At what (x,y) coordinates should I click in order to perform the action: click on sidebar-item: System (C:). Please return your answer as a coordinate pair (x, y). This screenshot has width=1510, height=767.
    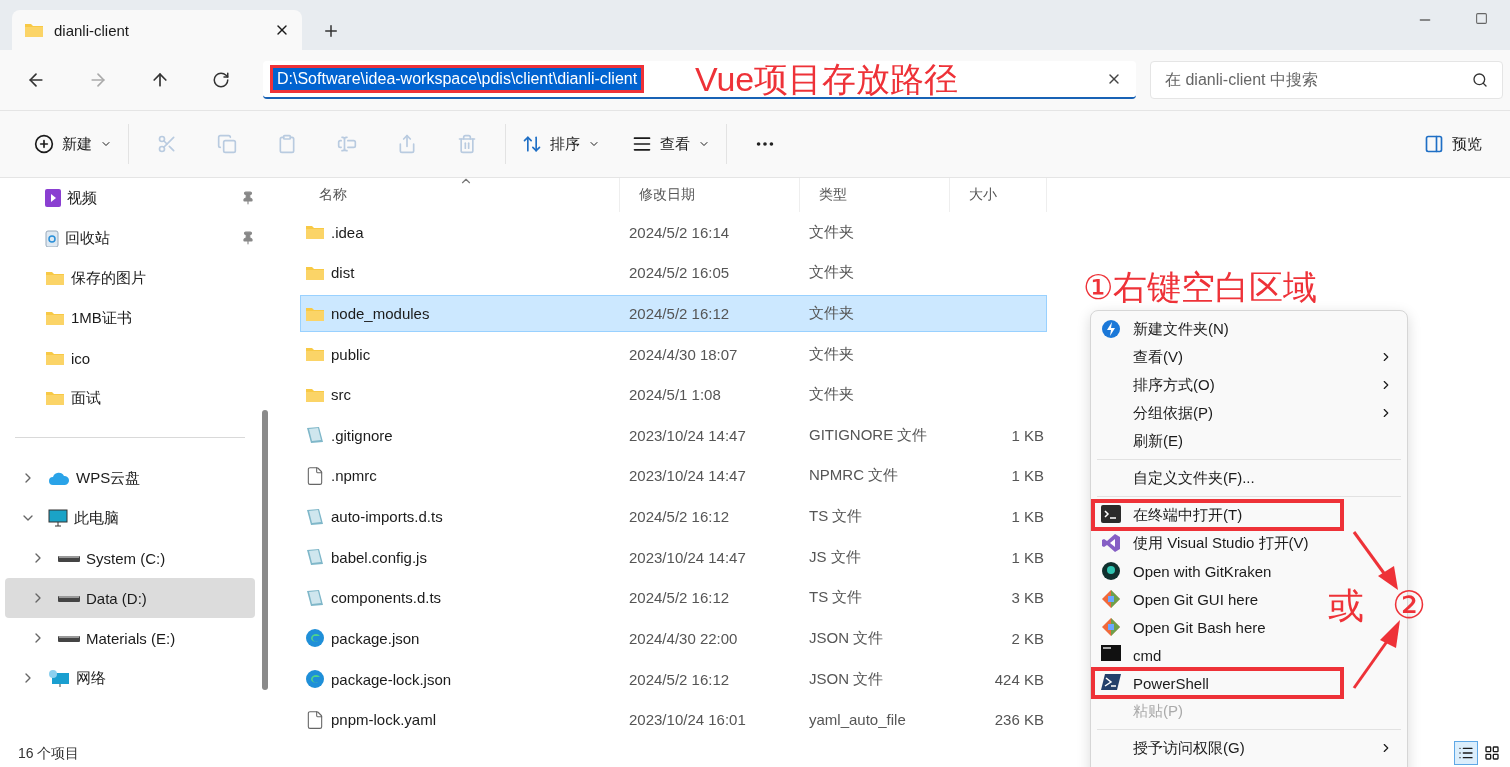
    Looking at the image, I should click on (130, 558).